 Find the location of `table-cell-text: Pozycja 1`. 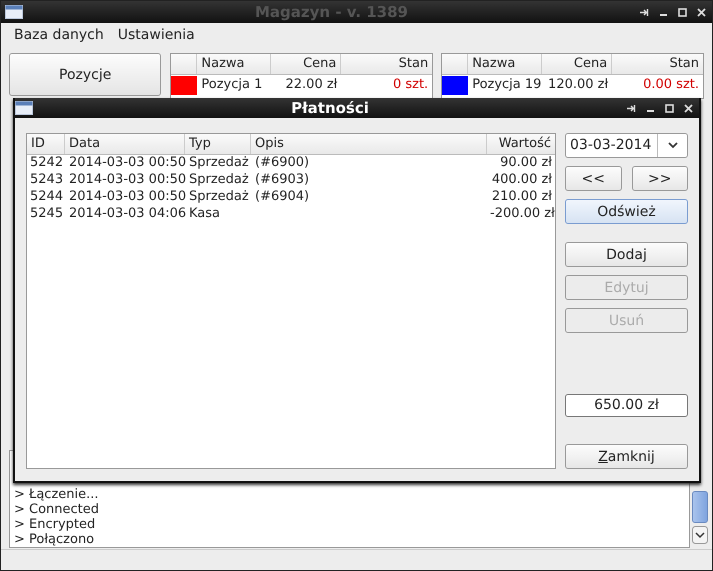

table-cell-text: Pozycja 1 is located at coordinates (232, 85).